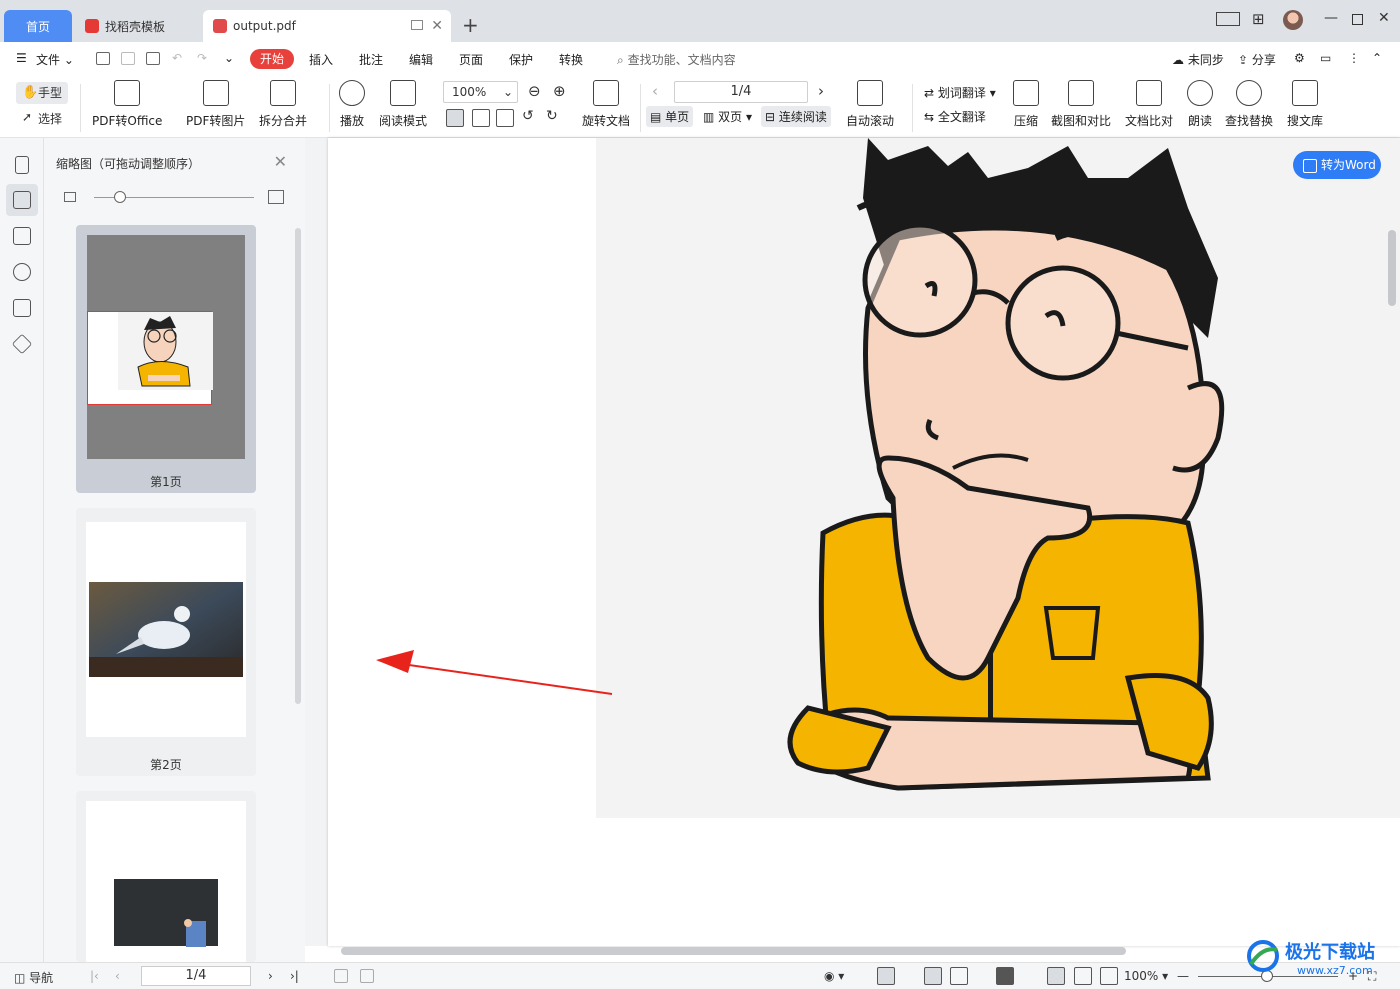 The width and height of the screenshot is (1400, 989). I want to click on menu-edit: 编辑, so click(421, 59).